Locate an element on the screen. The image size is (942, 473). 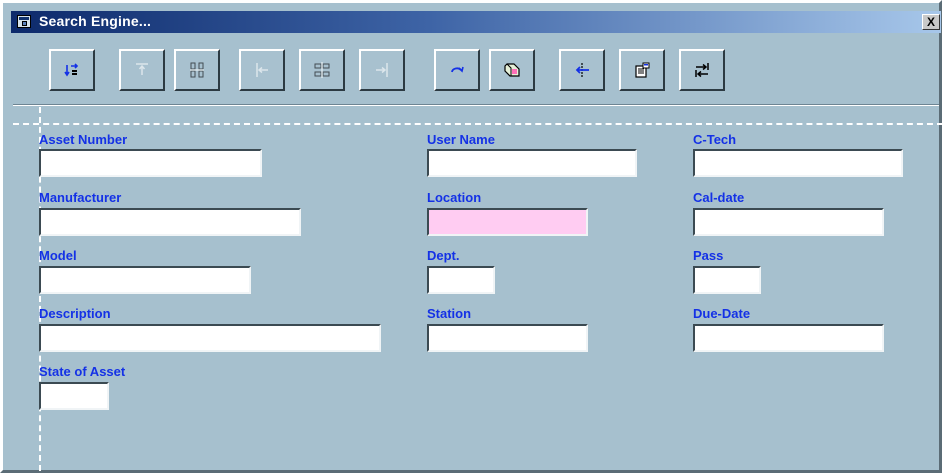
back-button is located at coordinates (582, 70).